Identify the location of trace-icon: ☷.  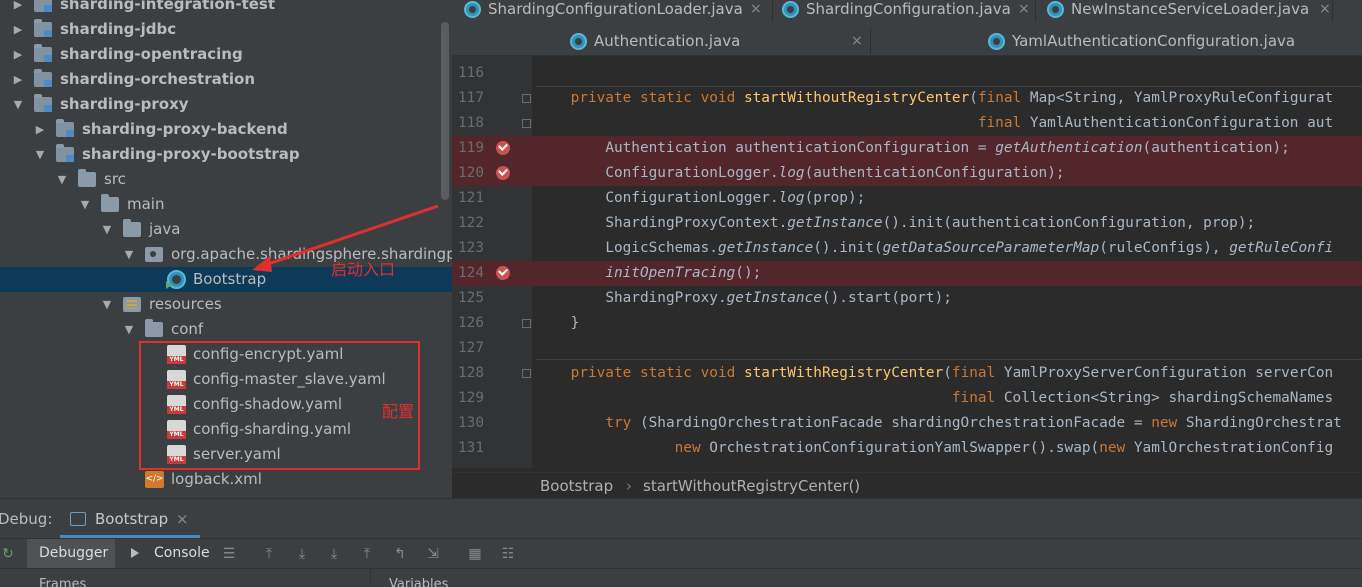
(508, 554).